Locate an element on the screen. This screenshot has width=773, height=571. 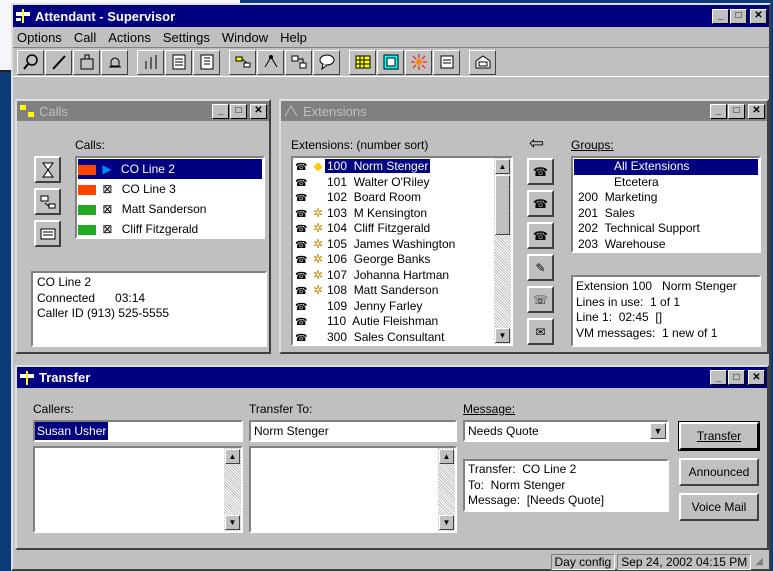
transfer-title-bar: Transfer _ □ ✕ is located at coordinates (392, 377).